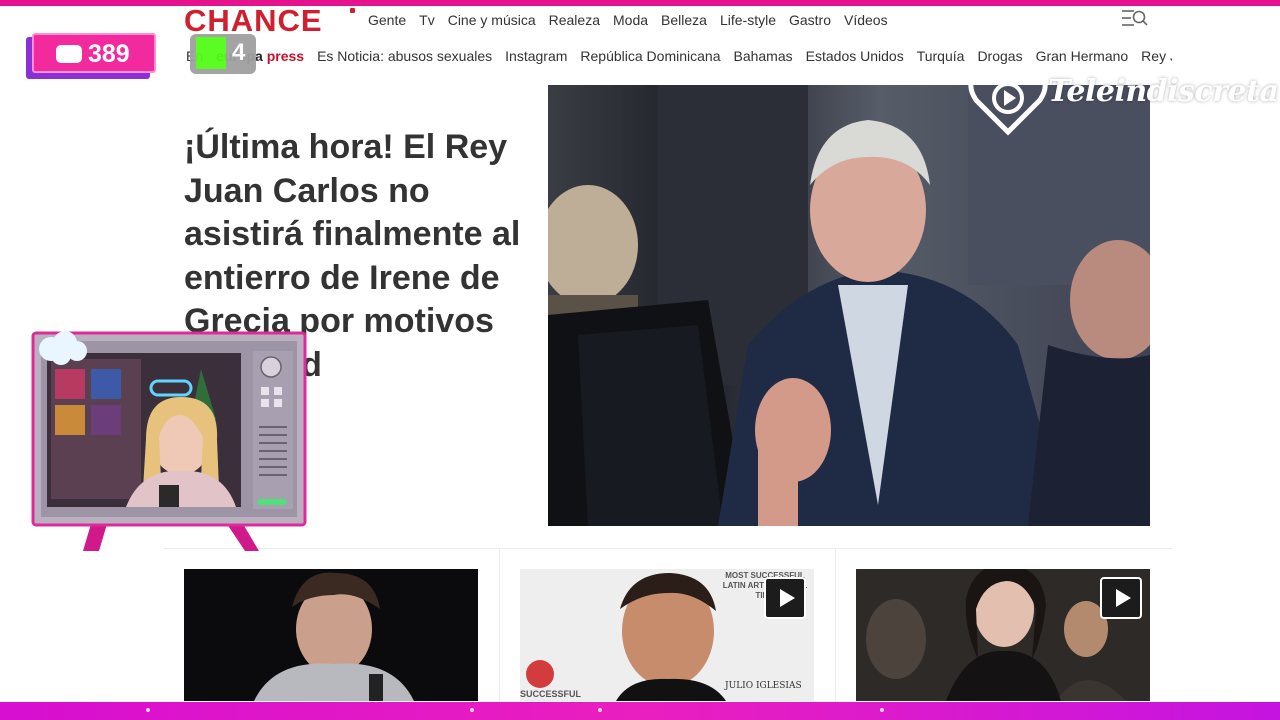  Describe the element at coordinates (427, 20) in the screenshot. I see `nav-tv: Tv` at that location.